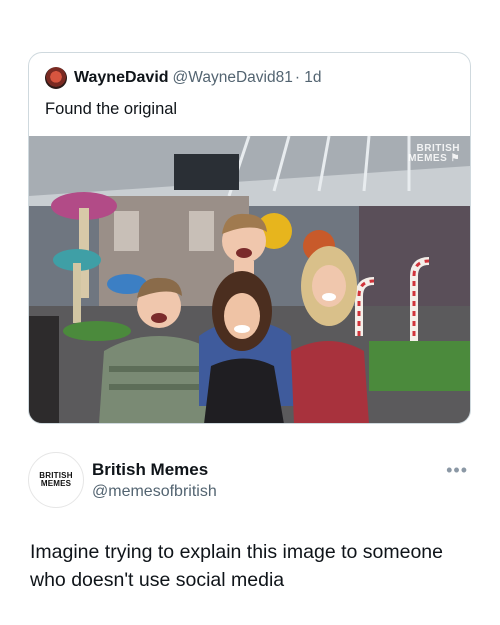 The height and width of the screenshot is (625, 500). I want to click on quoted-author-avatar, so click(56, 78).